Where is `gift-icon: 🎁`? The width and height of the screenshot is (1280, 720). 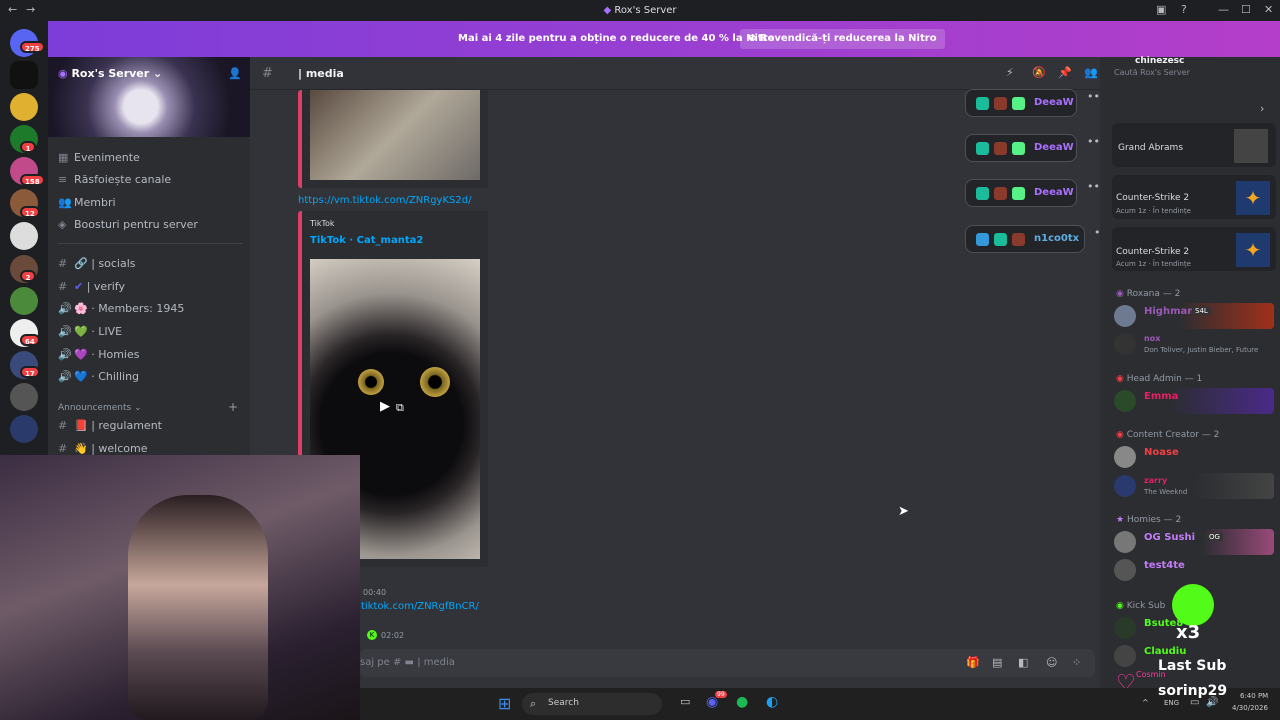
gift-icon: 🎁 is located at coordinates (973, 662).